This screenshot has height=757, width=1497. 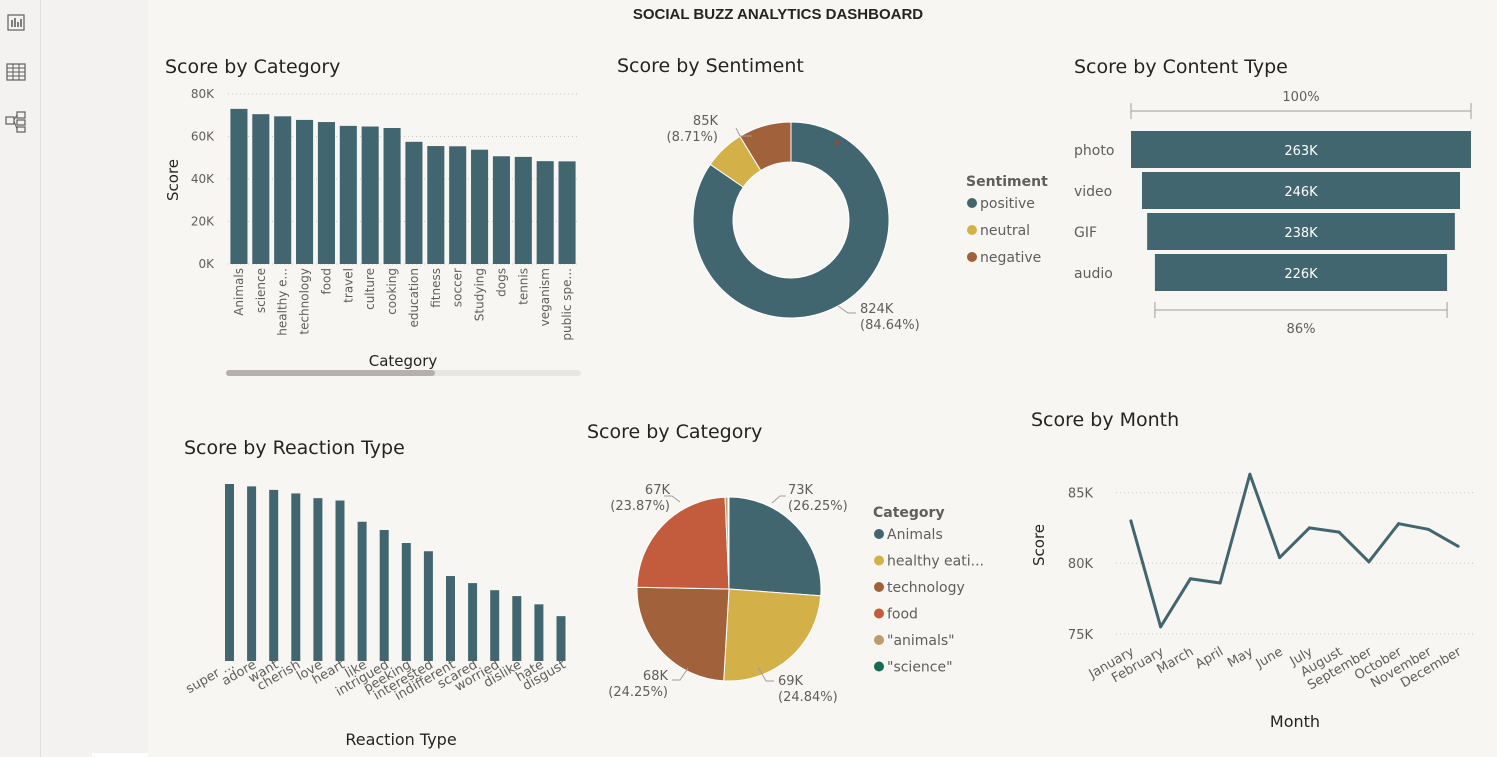 What do you see at coordinates (1010, 258) in the screenshot?
I see `legend-item: negative` at bounding box center [1010, 258].